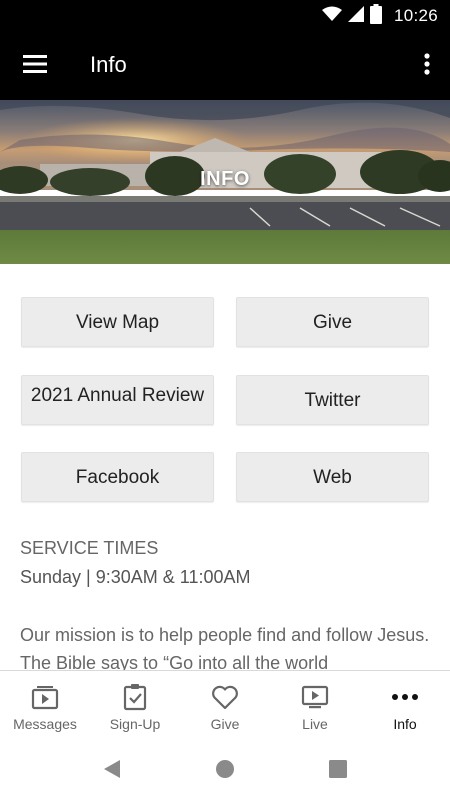  I want to click on give-button: Give, so click(332, 322).